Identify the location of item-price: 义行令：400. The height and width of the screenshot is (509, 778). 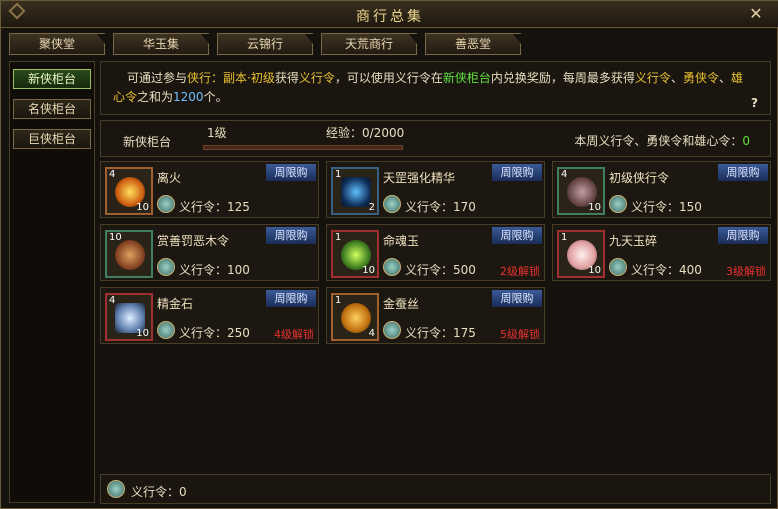
(666, 270).